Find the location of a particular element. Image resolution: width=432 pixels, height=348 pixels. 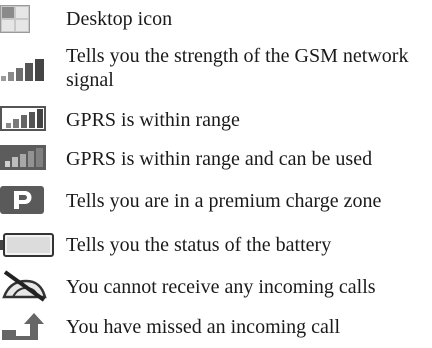

legend-desc: You have missed an incoming call is located at coordinates (203, 327).